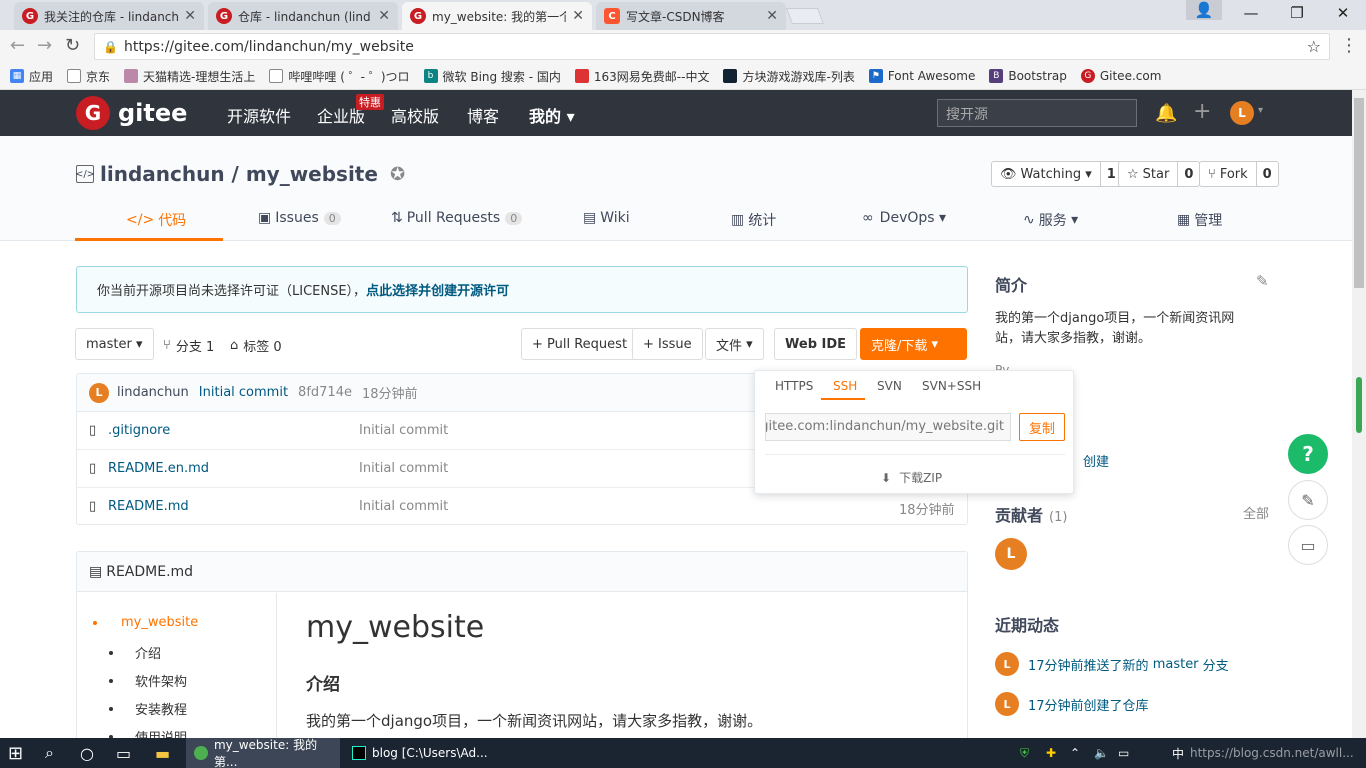  What do you see at coordinates (789, 76) in the screenshot?
I see `bookmark-item: 方块游戏游戏库-列表` at bounding box center [789, 76].